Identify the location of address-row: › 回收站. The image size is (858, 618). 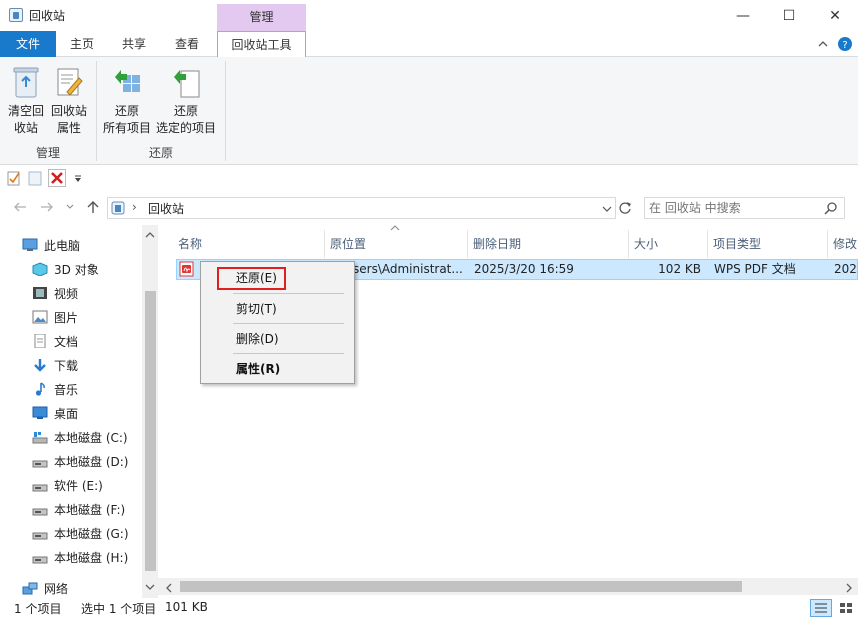
(429, 208).